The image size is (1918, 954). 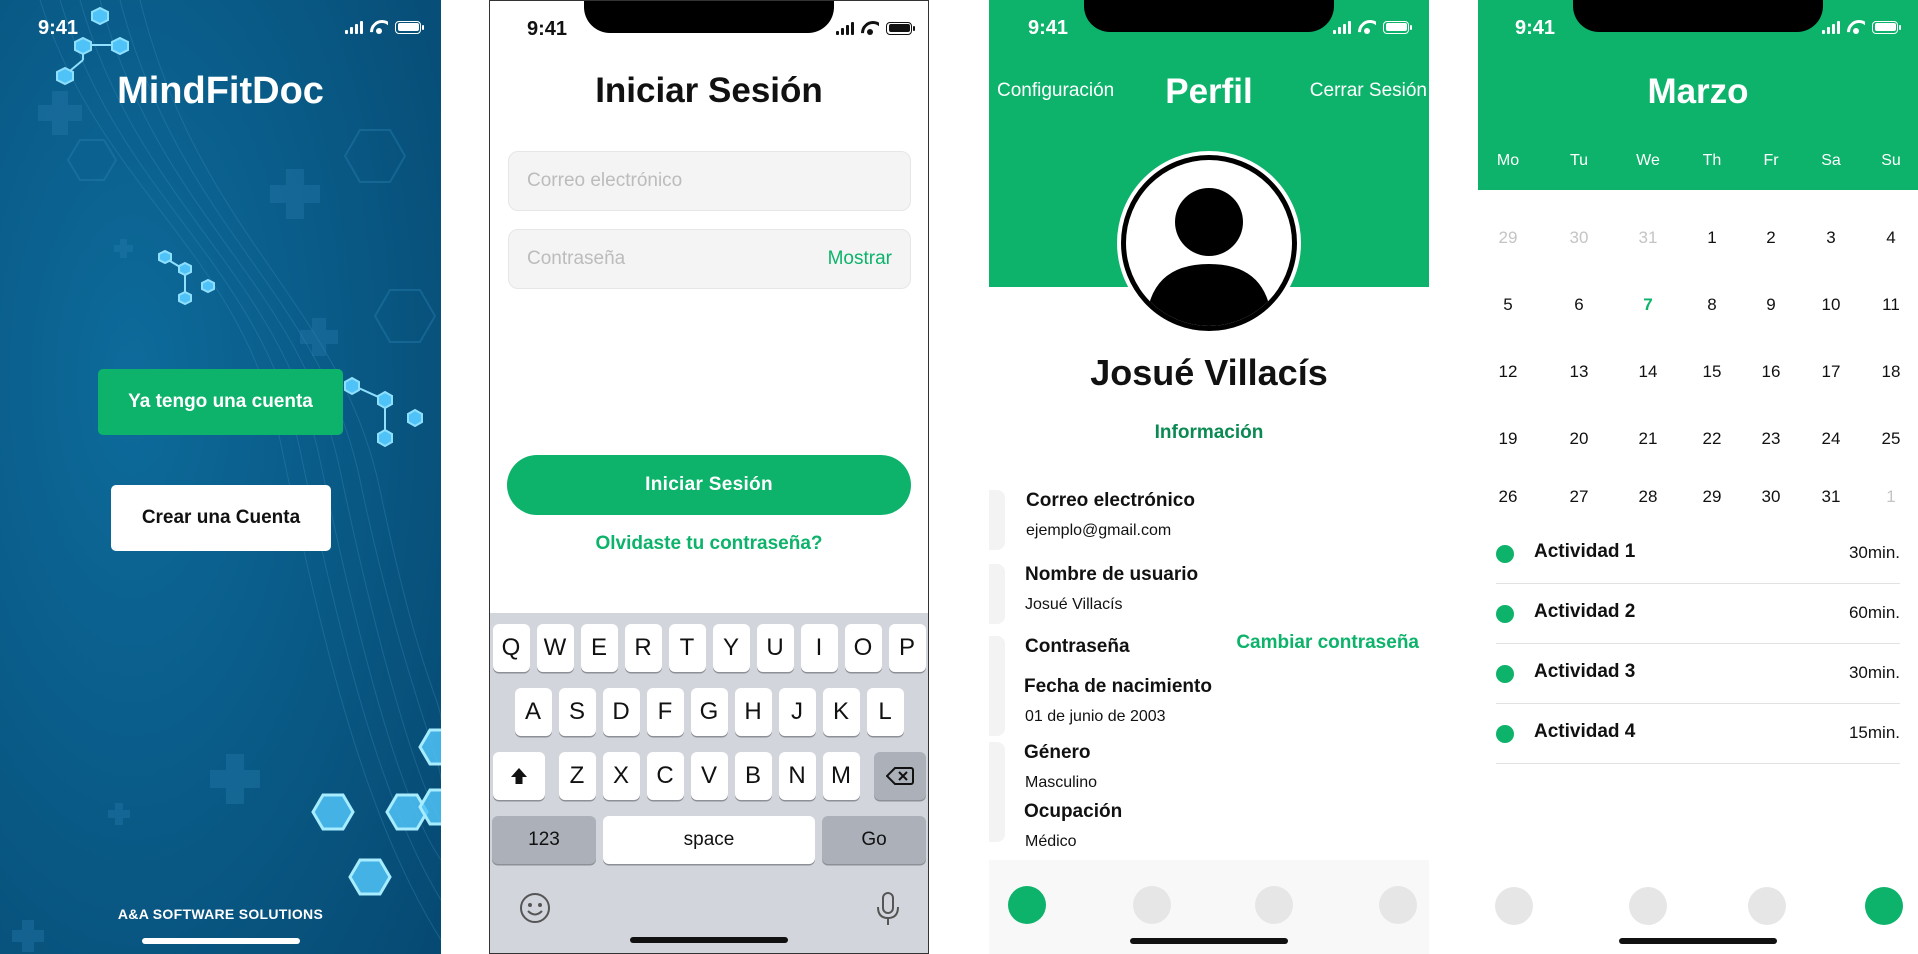 I want to click on activity-item: Actividad 4 15min., so click(x=1698, y=734).